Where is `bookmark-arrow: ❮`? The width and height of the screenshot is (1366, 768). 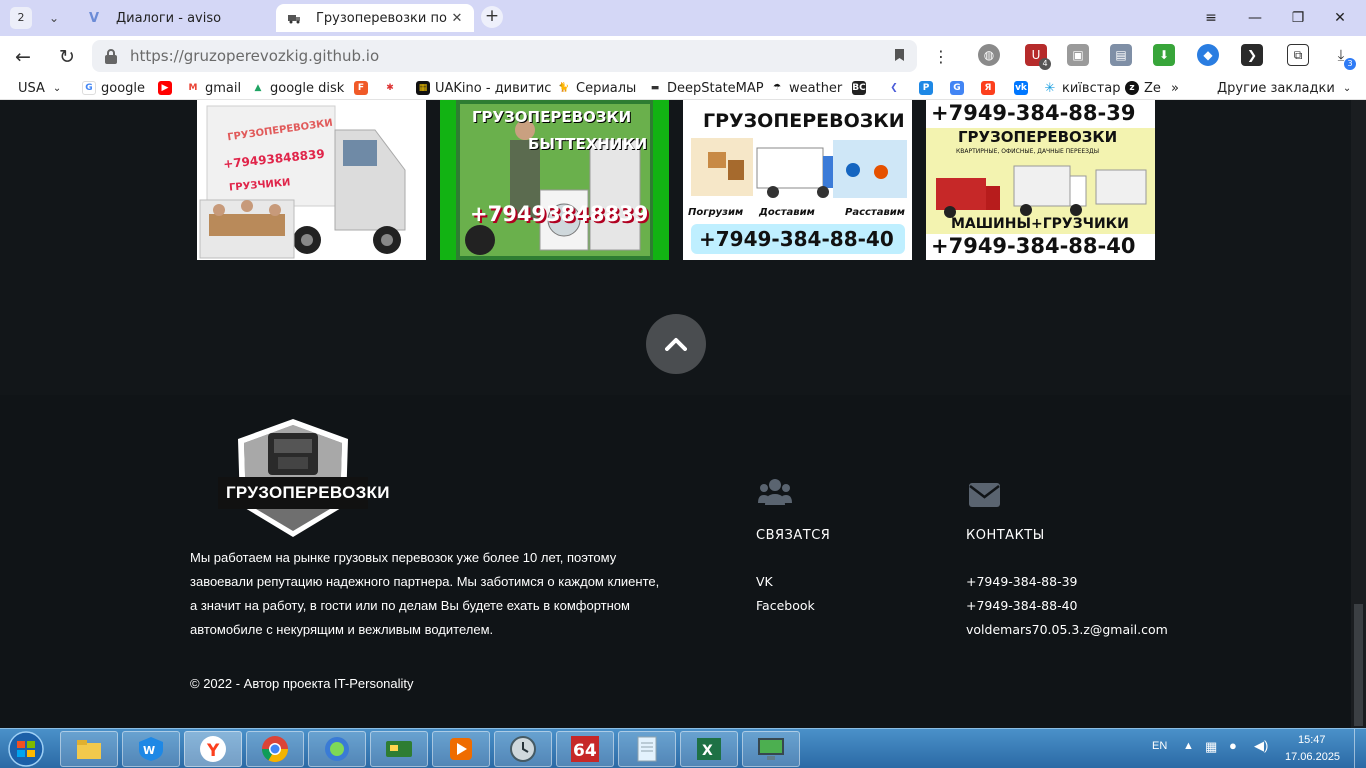
bookmark-arrow: ❮ is located at coordinates (894, 88).